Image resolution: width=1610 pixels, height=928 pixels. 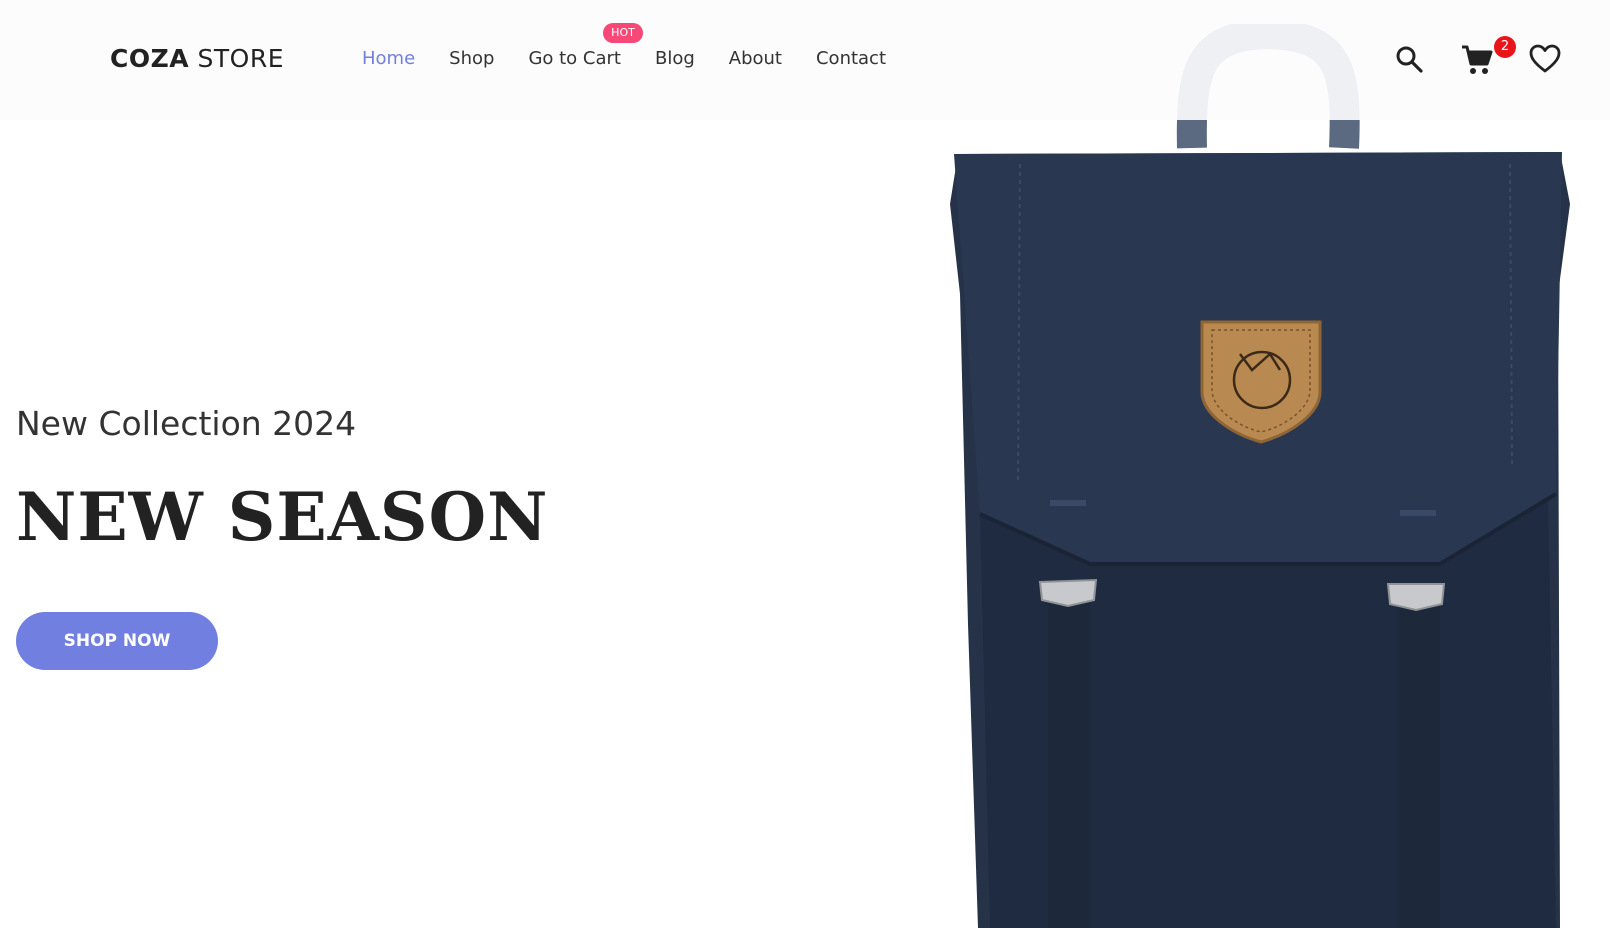 What do you see at coordinates (237, 58) in the screenshot?
I see `logo-light-text: STORE` at bounding box center [237, 58].